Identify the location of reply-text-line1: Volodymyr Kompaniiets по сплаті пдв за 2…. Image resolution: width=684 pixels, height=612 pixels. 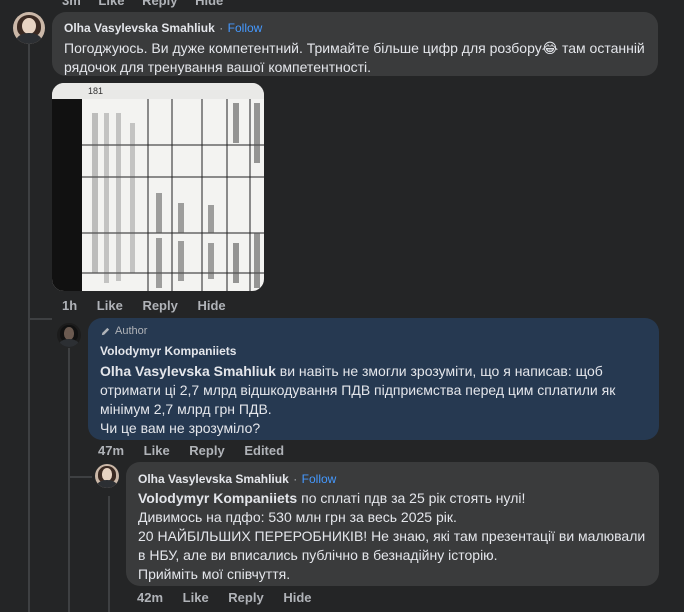
(392, 498).